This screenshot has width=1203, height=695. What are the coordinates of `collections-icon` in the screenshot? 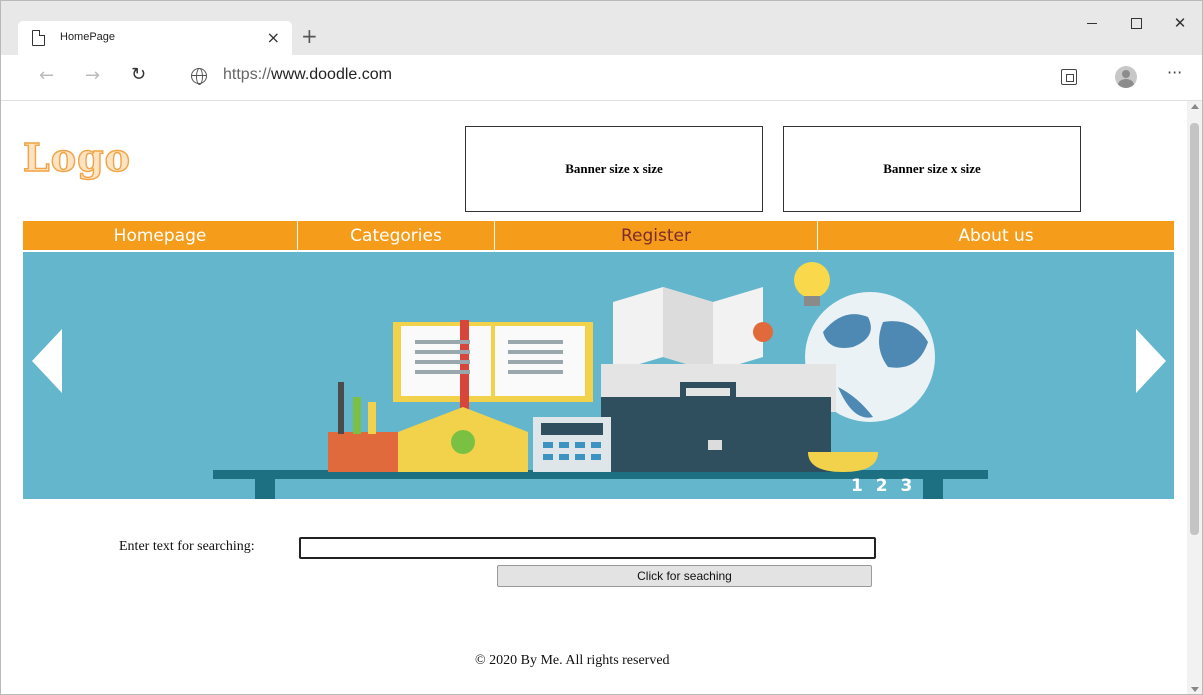 It's located at (1069, 77).